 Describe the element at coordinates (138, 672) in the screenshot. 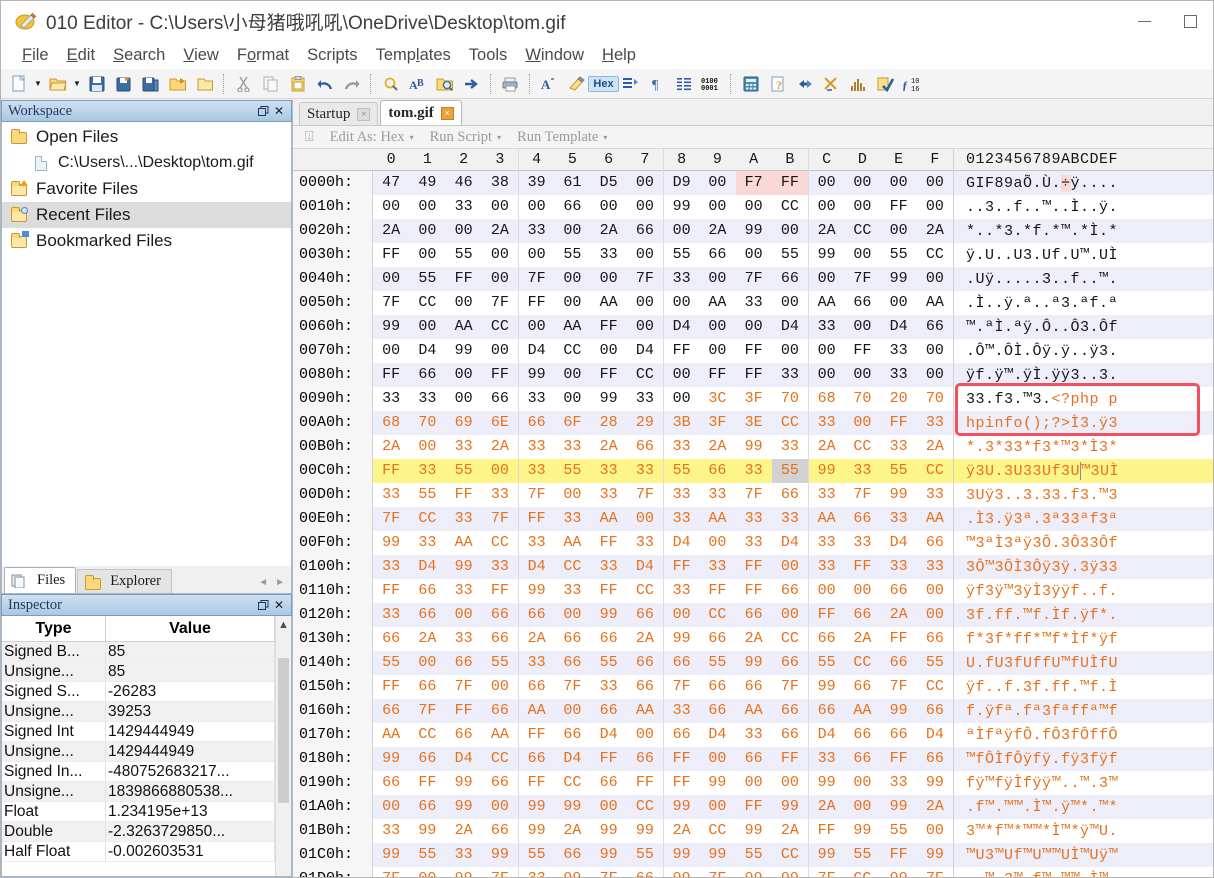

I see `inspector-row: Unsigne... 85` at that location.